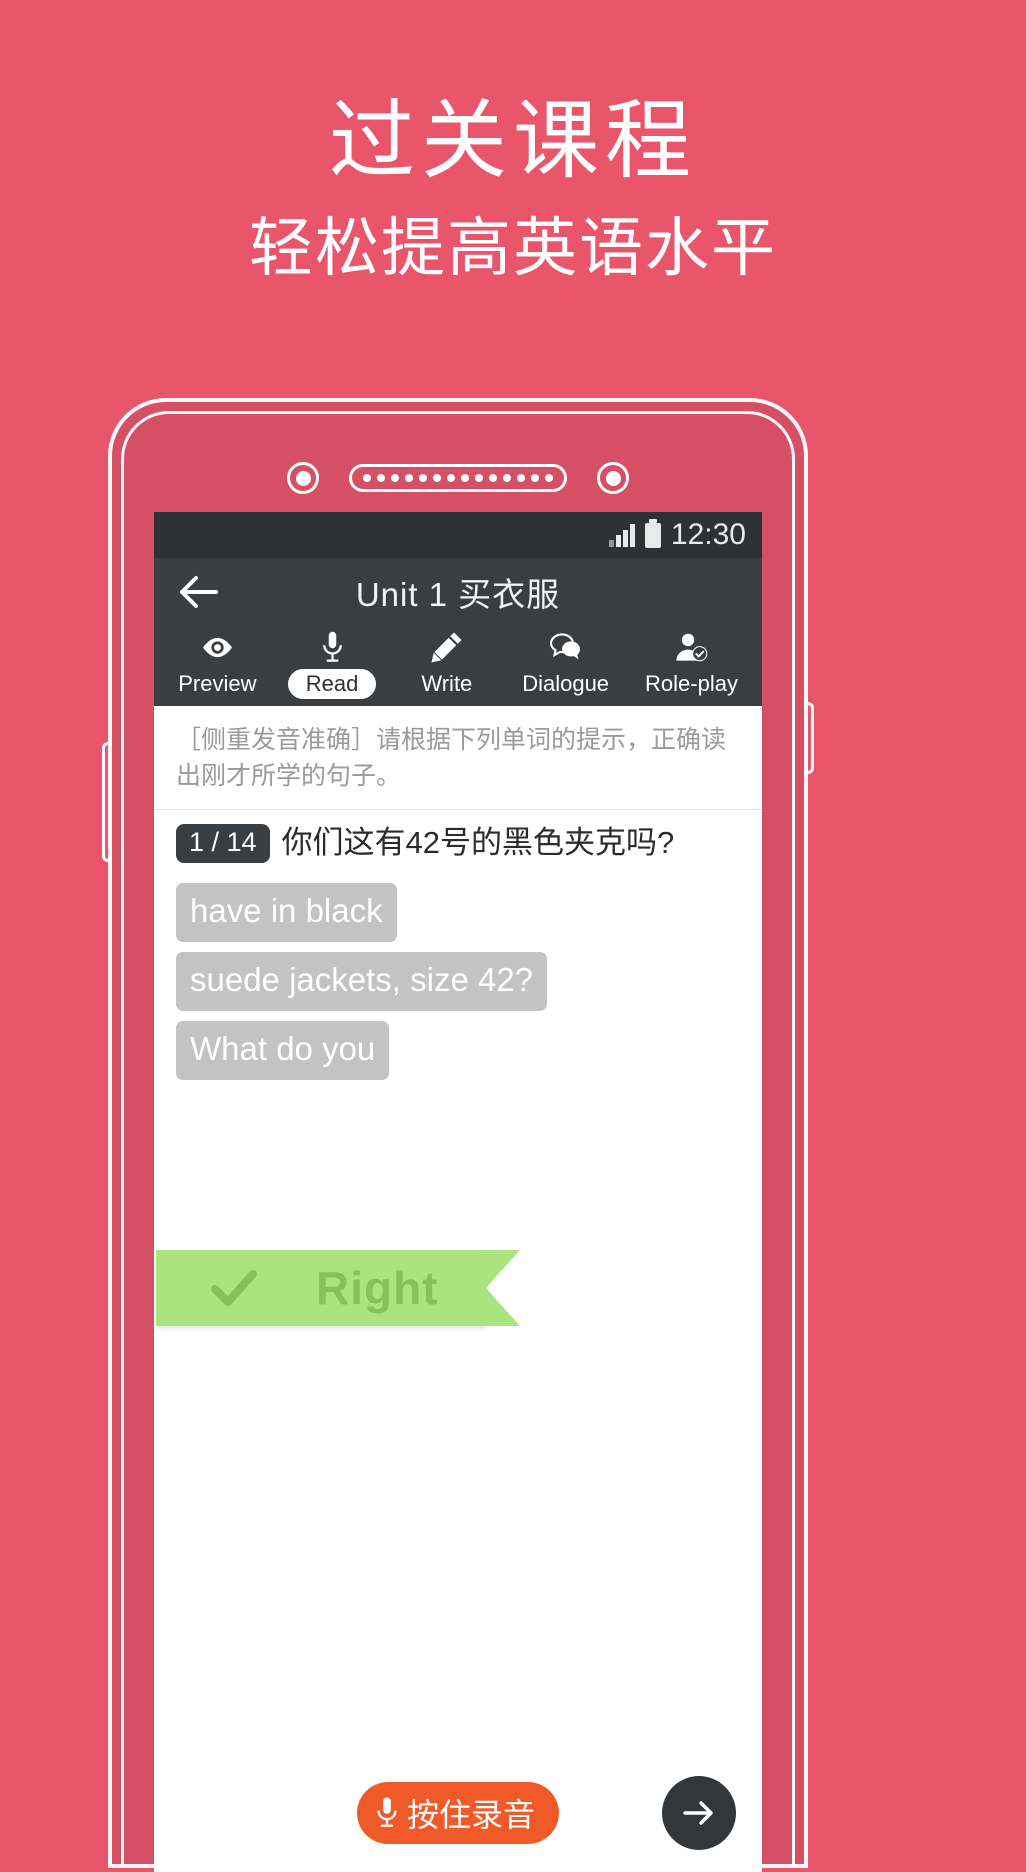 The width and height of the screenshot is (1026, 1872). I want to click on question-row: 1 / 14 你们这有42号的黑色夹克吗?, so click(458, 839).